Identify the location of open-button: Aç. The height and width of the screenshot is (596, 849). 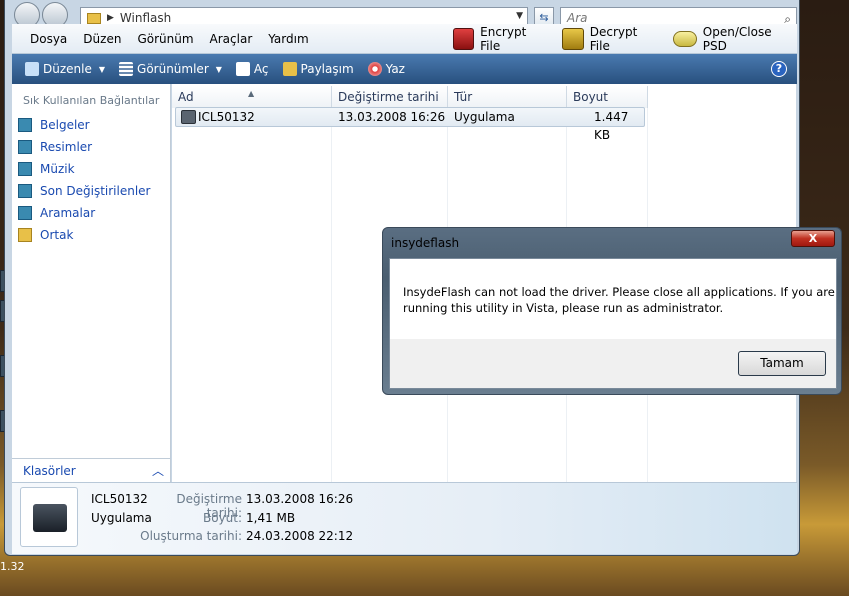
(252, 69).